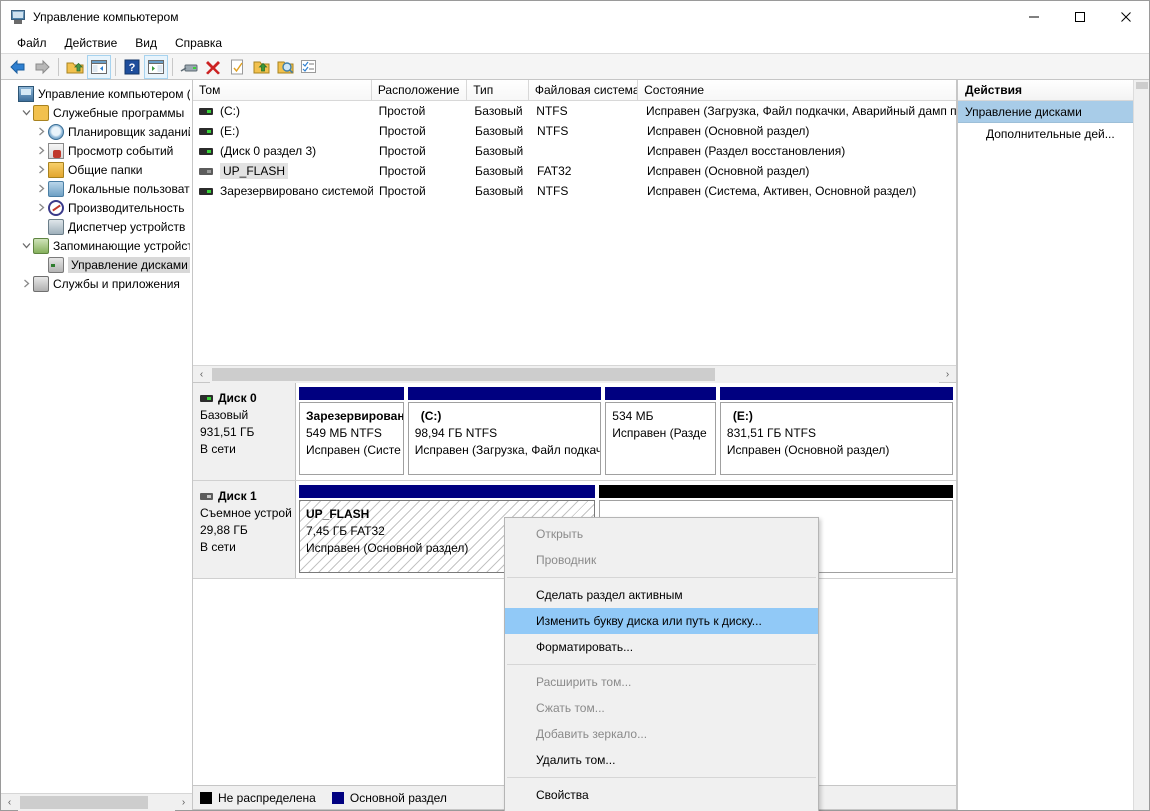 The image size is (1150, 811). Describe the element at coordinates (96, 188) in the screenshot. I see `tree-item-5: Локальные пользовате` at that location.